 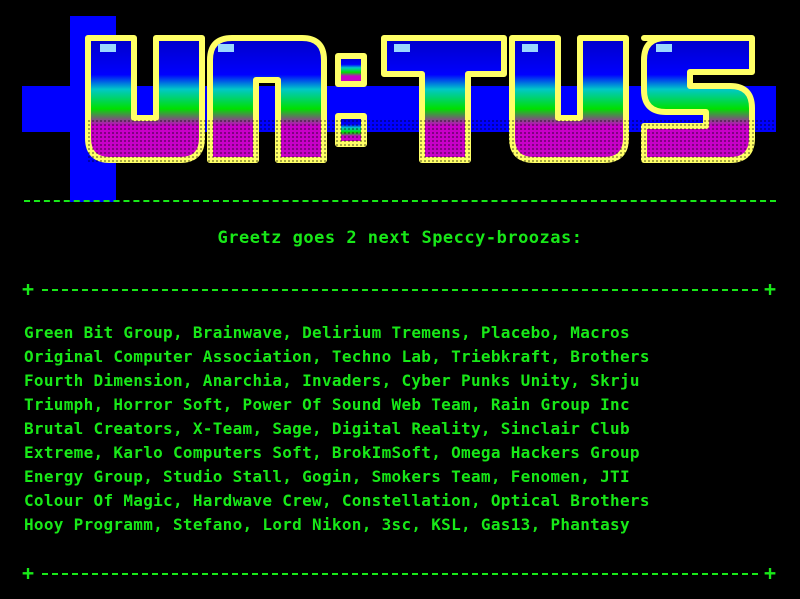 I want to click on divider-top, so click(x=400, y=201).